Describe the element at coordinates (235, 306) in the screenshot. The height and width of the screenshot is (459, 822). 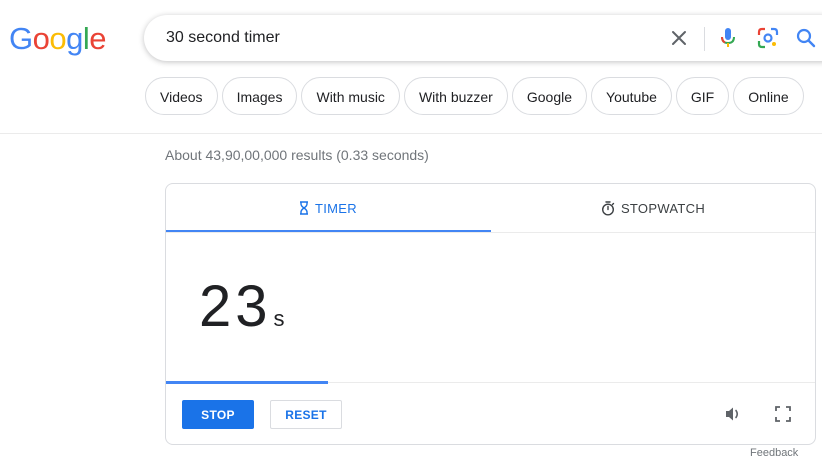
I see `timer-value: 23` at that location.